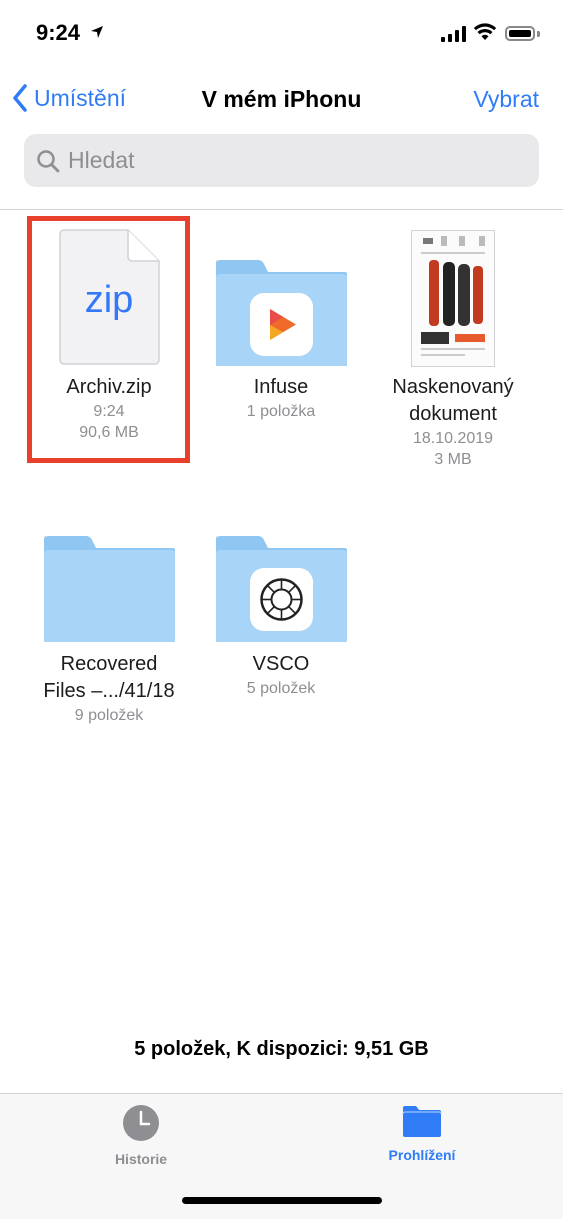 Image resolution: width=563 pixels, height=1219 pixels. I want to click on navigation-bar: Umístění V mém iPhonu Vybrat, so click(281, 99).